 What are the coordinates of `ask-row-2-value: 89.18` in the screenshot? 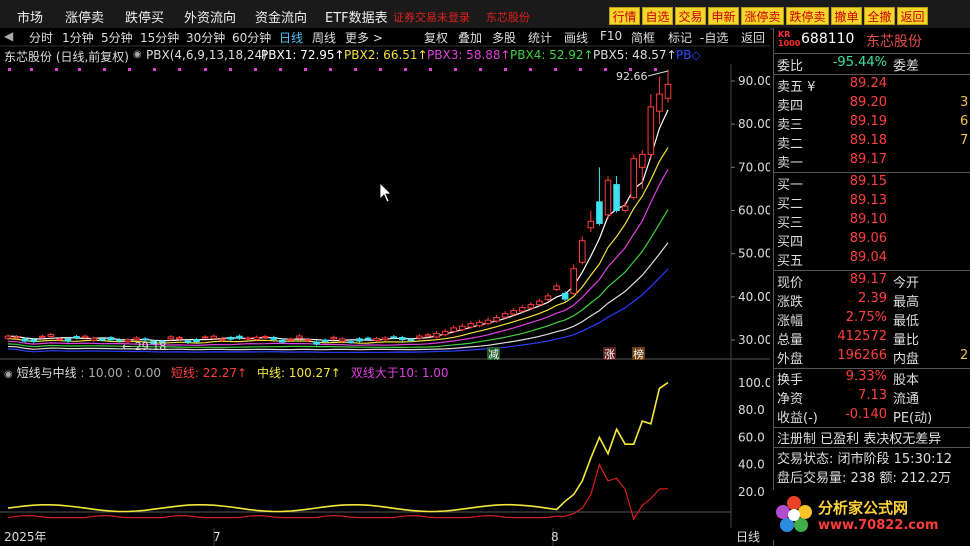 It's located at (868, 140).